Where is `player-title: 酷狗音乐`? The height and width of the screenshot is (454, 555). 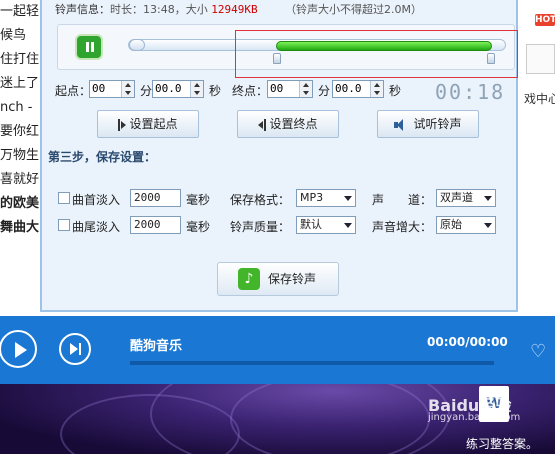 player-title: 酷狗音乐 is located at coordinates (156, 346).